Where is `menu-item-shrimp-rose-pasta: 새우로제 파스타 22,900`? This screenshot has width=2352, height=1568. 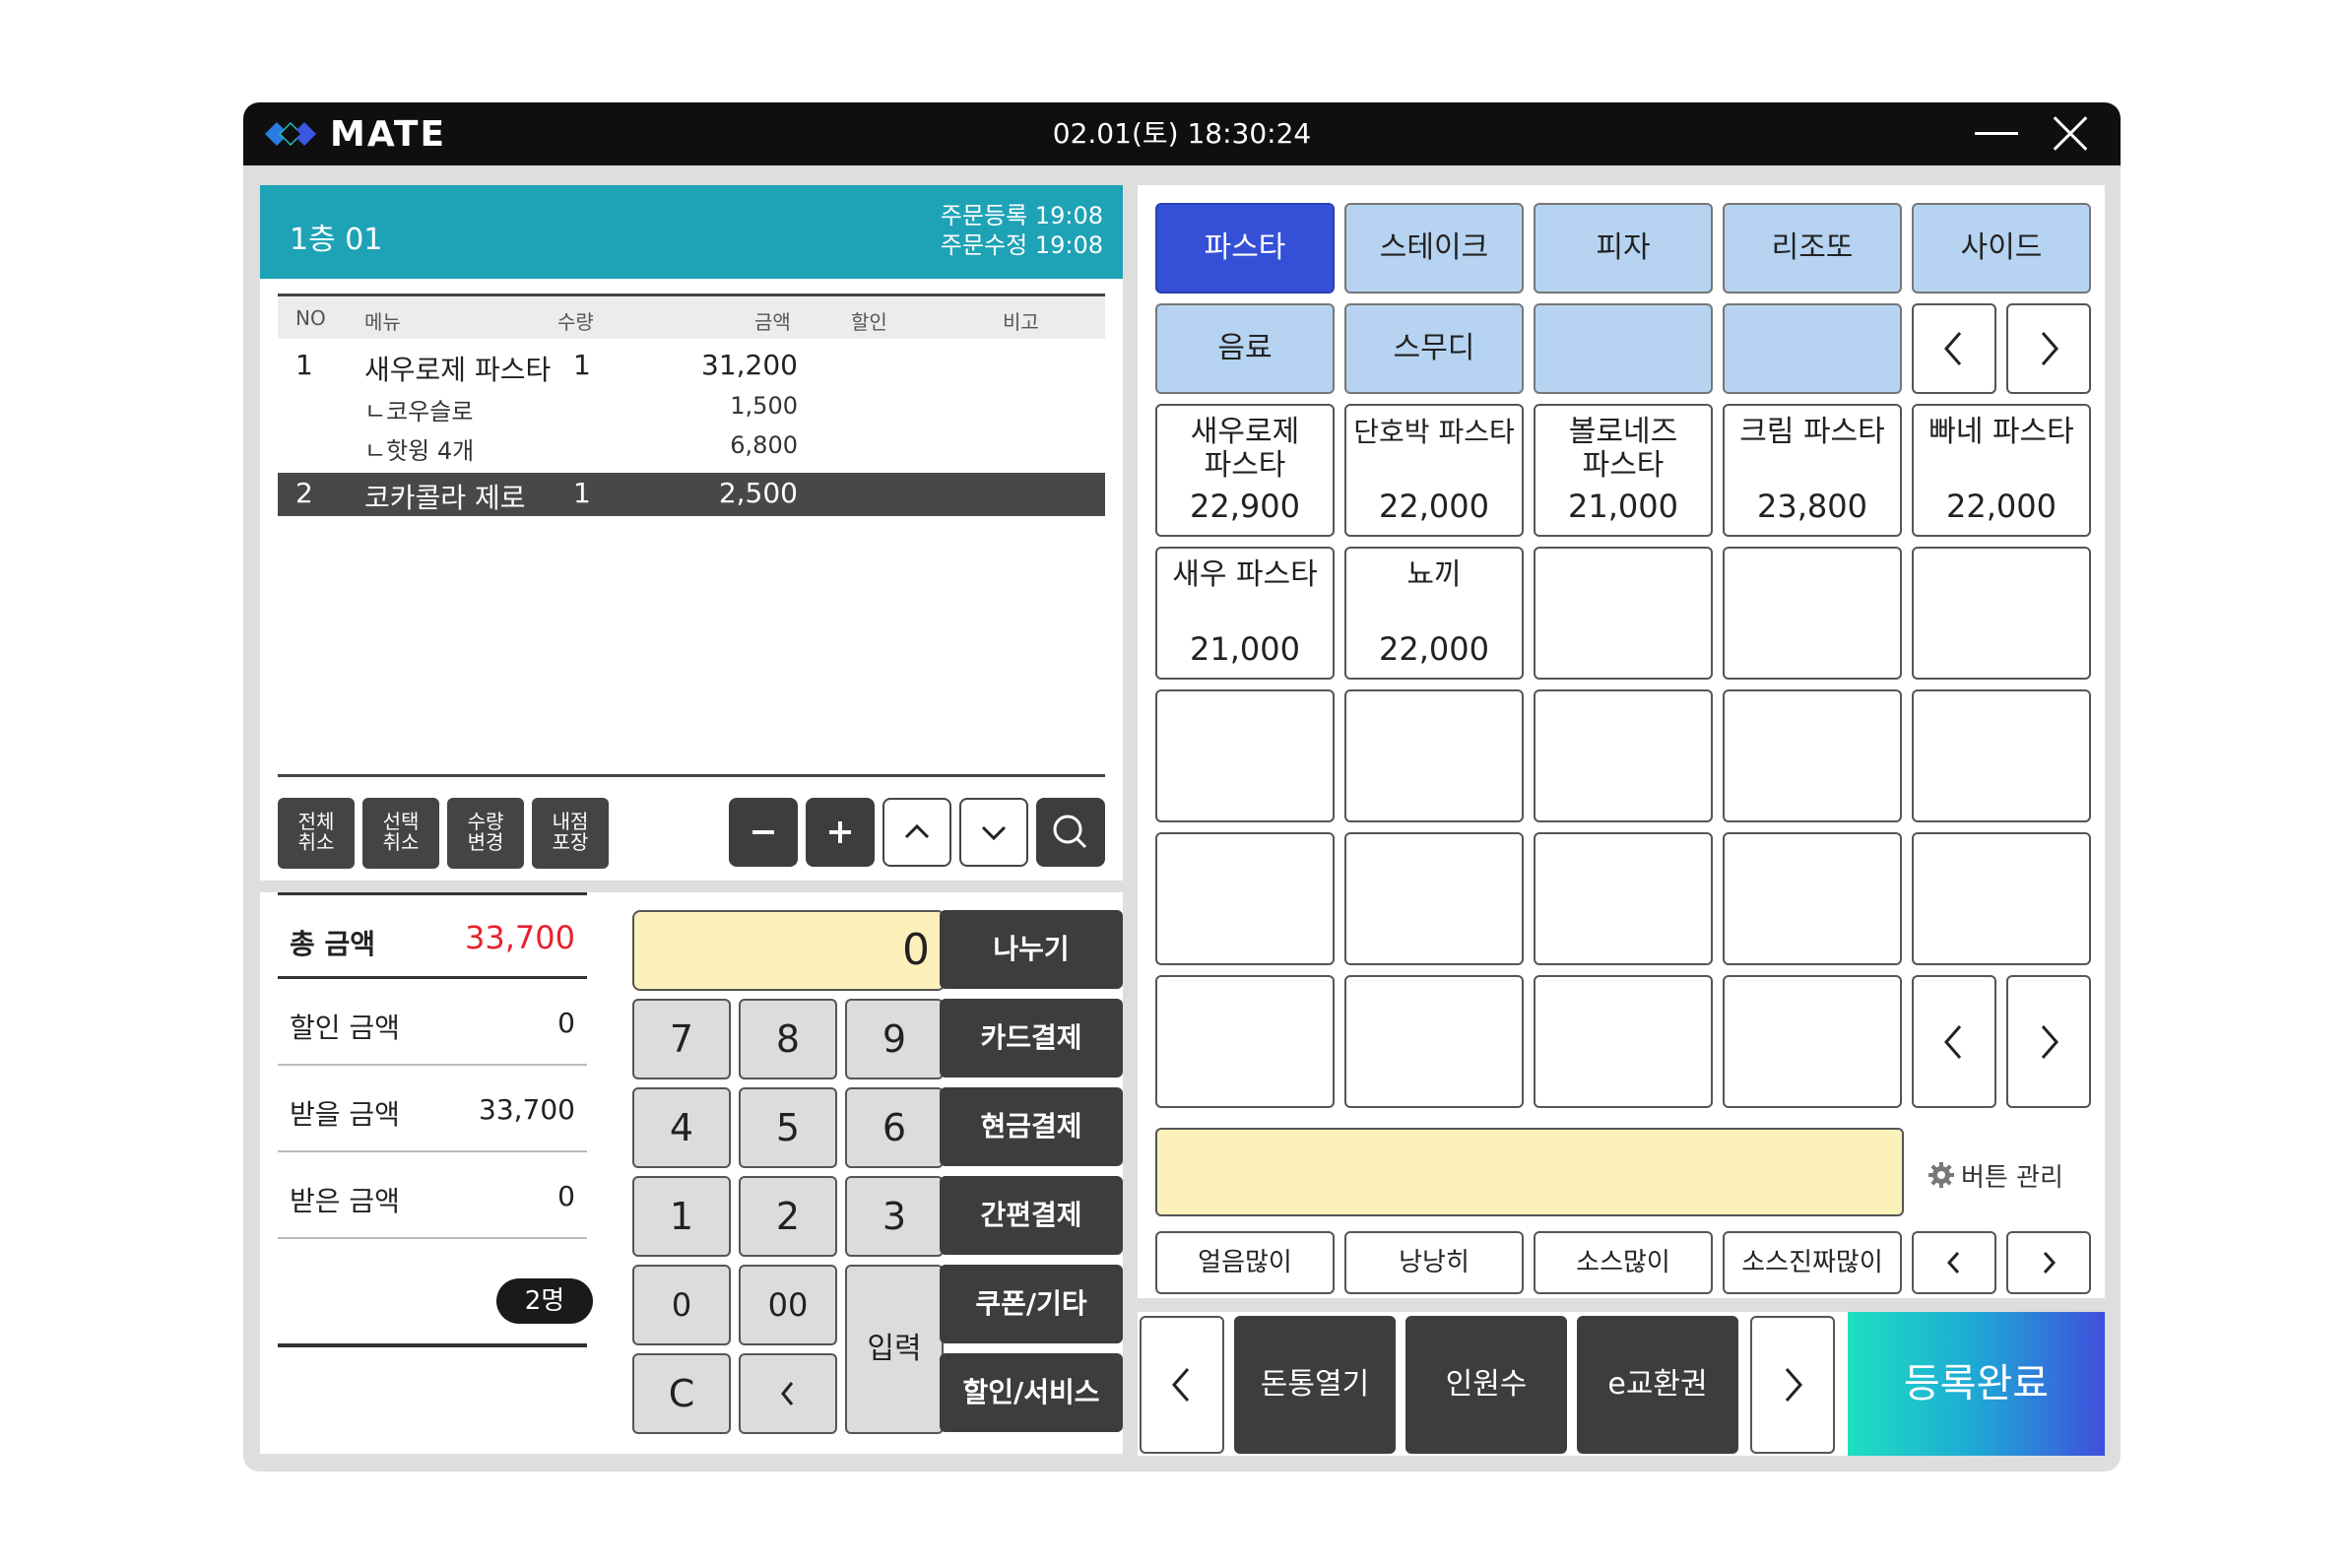 menu-item-shrimp-rose-pasta: 새우로제 파스타 22,900 is located at coordinates (1245, 471).